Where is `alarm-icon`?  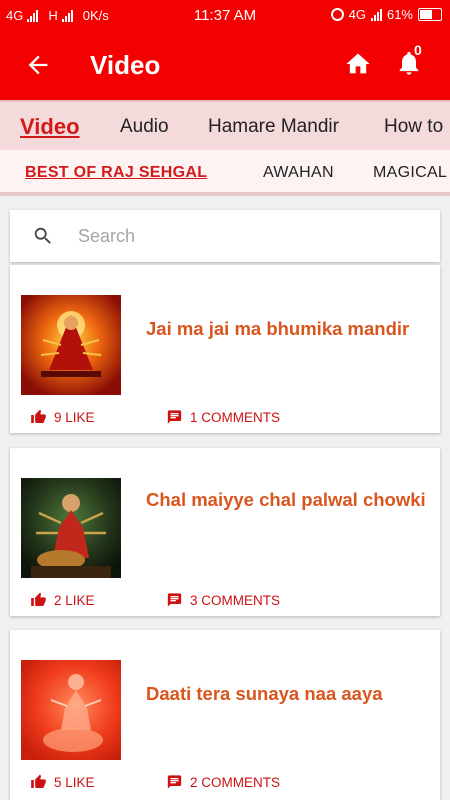
alarm-icon is located at coordinates (337, 14).